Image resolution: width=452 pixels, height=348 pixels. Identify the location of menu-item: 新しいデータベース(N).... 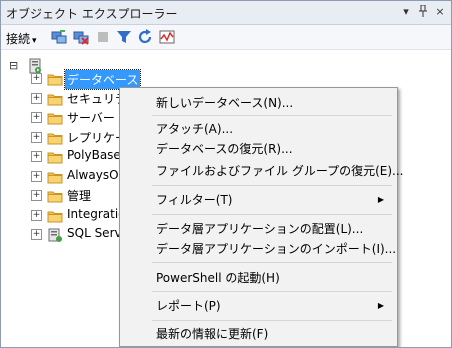
(258, 103).